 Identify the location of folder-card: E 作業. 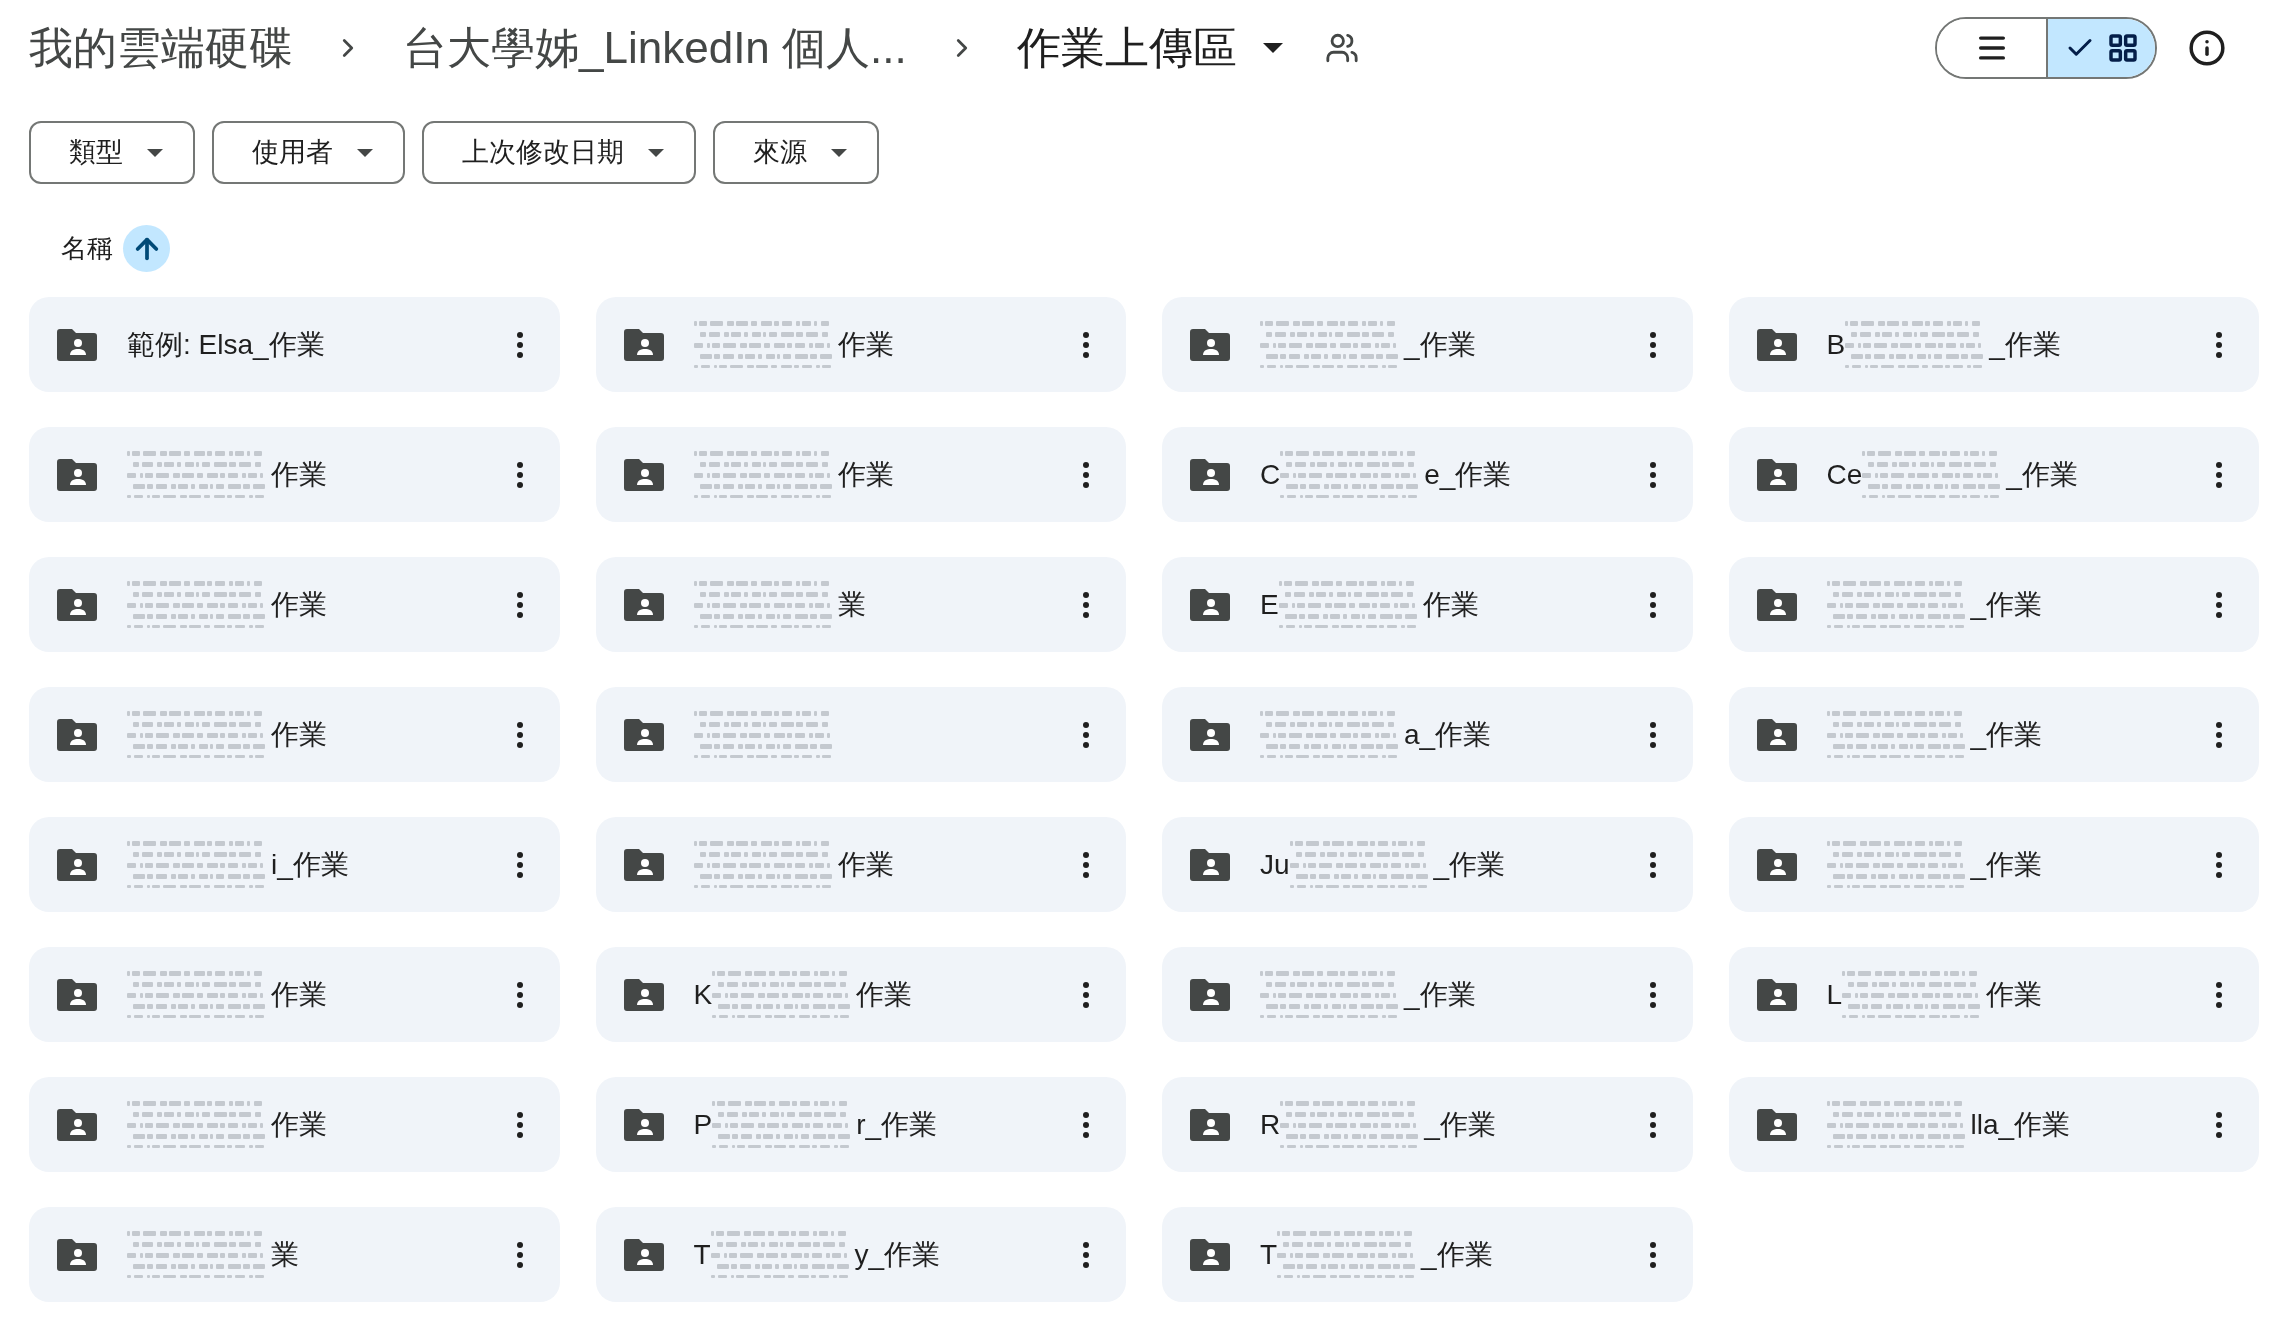
(1427, 604).